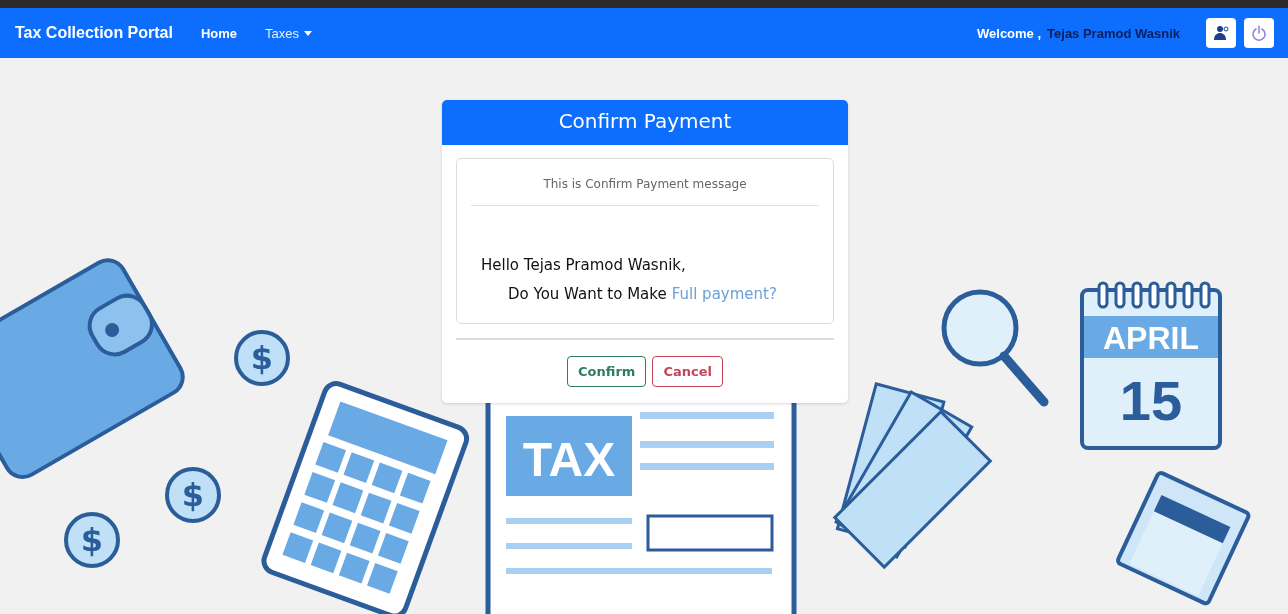  Describe the element at coordinates (645, 122) in the screenshot. I see `dialog-title: Confirm Payment` at that location.